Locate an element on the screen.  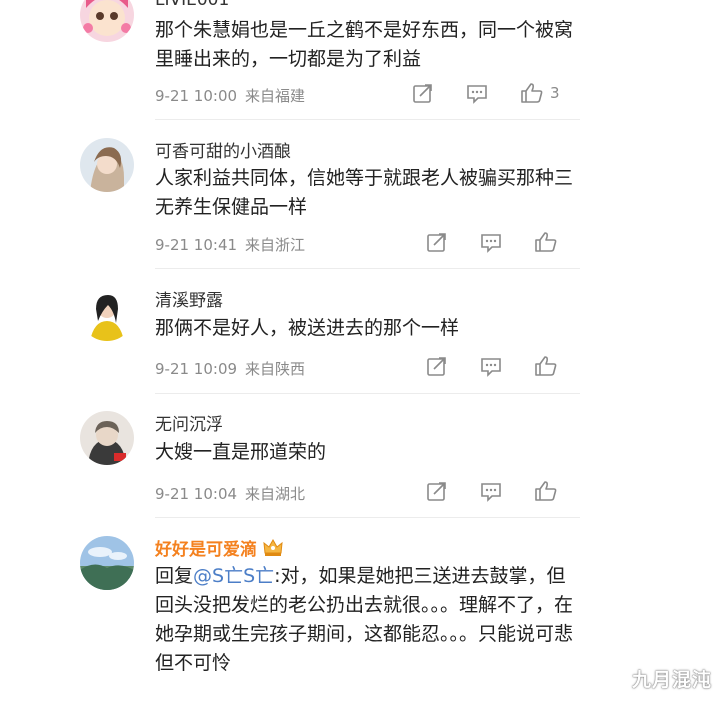
comment-meta: 9-21 10:00 来自福建 is located at coordinates (230, 95).